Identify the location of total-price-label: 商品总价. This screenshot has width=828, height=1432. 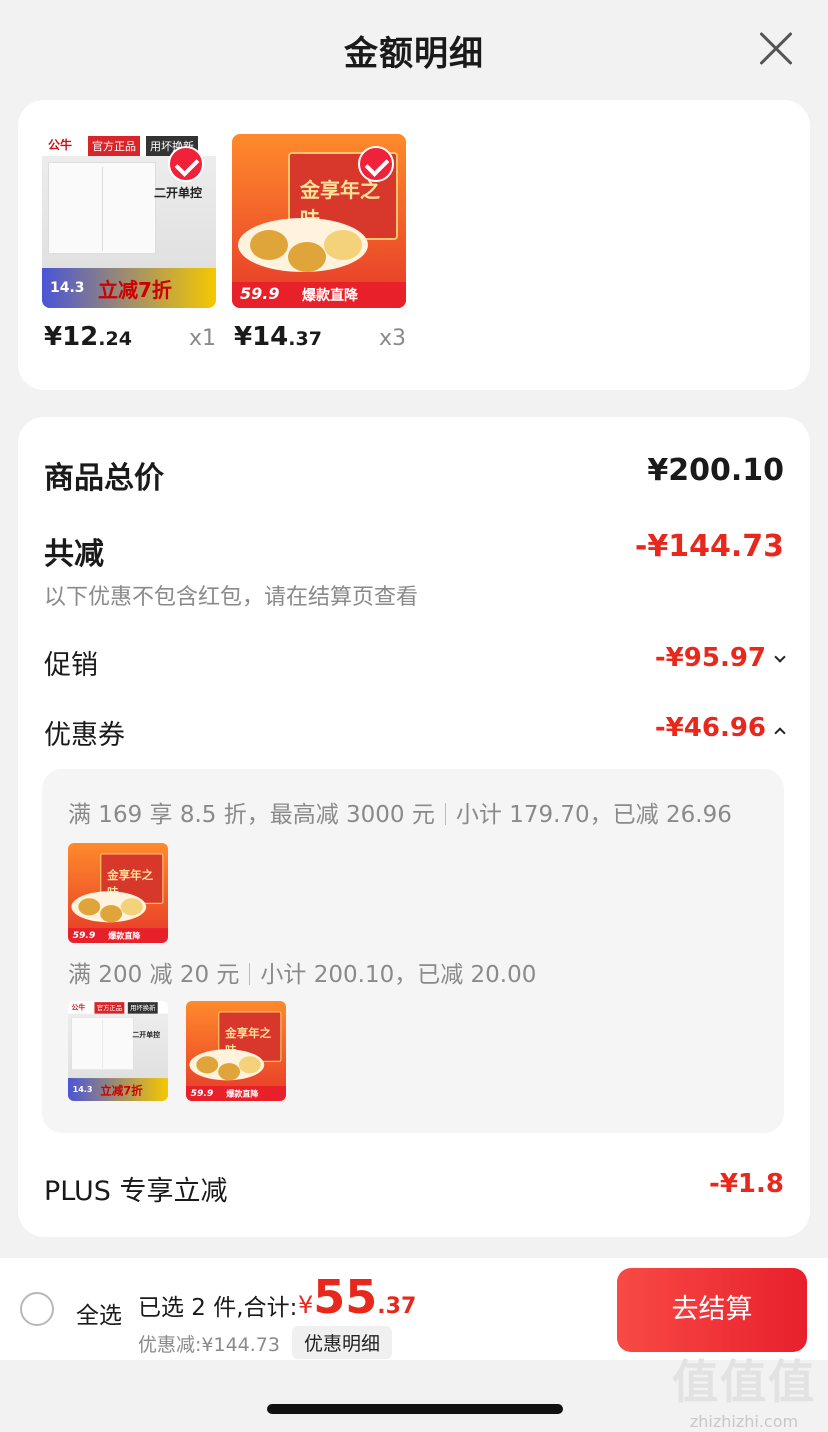
(104, 478).